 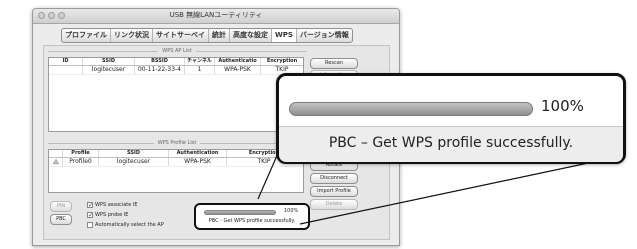 I want to click on zoom-progress-text: 100%, so click(x=562, y=106).